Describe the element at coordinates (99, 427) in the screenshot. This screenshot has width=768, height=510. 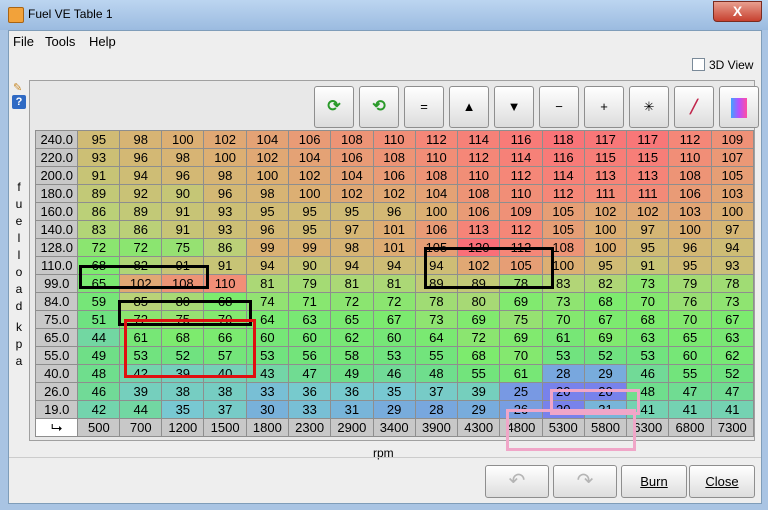
I see `rpm-label: 500` at that location.